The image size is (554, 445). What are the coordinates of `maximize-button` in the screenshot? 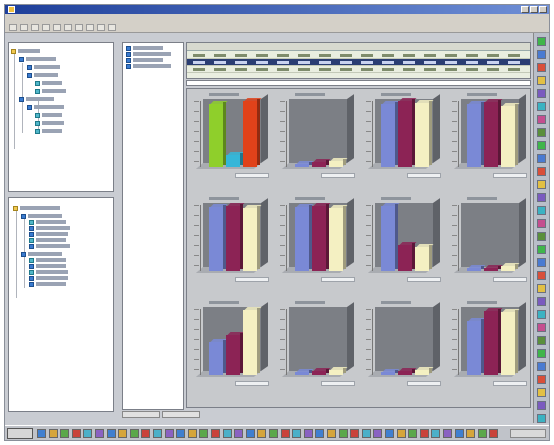 It's located at (534, 9).